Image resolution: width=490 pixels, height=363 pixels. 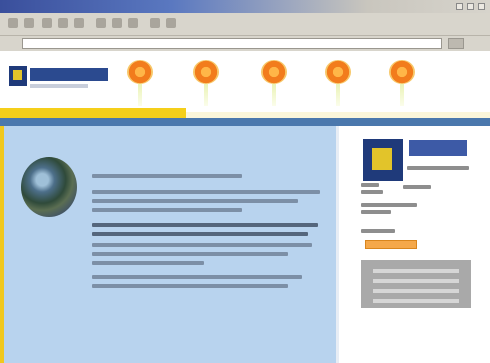 What do you see at coordinates (63, 23) in the screenshot?
I see `refresh-icon` at bounding box center [63, 23].